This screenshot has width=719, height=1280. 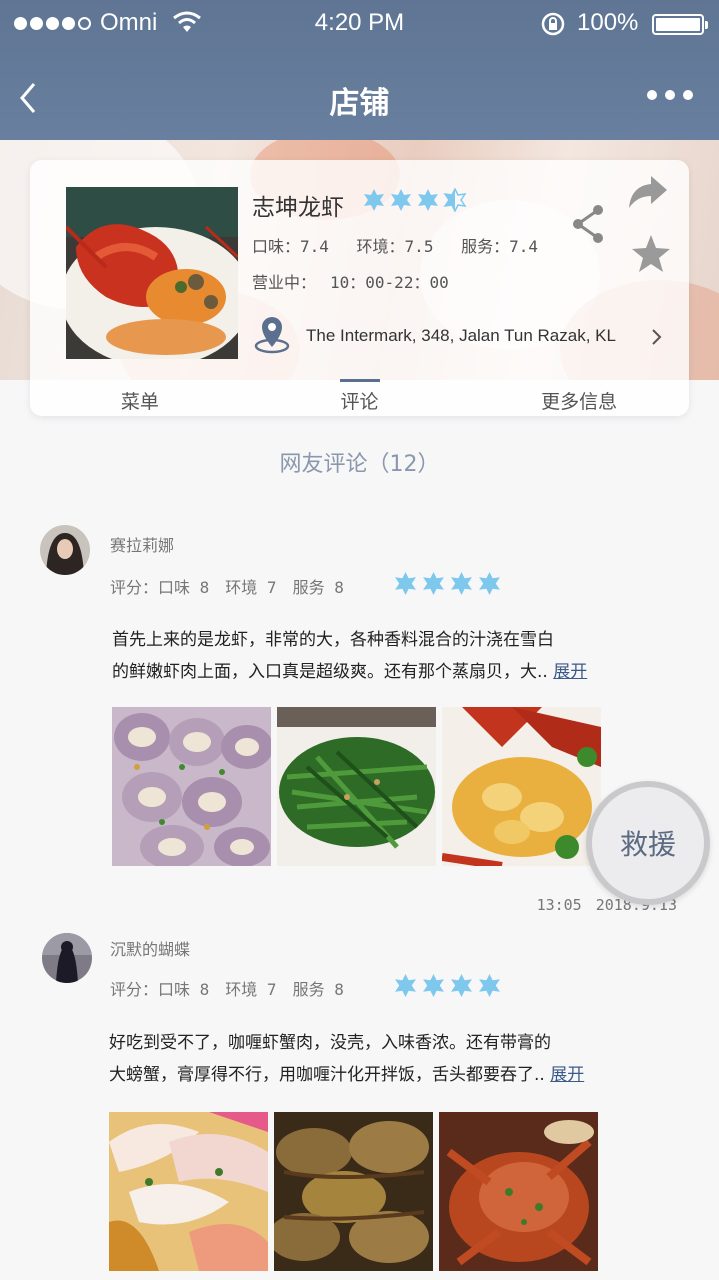 What do you see at coordinates (579, 397) in the screenshot?
I see `tab-more-info: 更多信息` at bounding box center [579, 397].